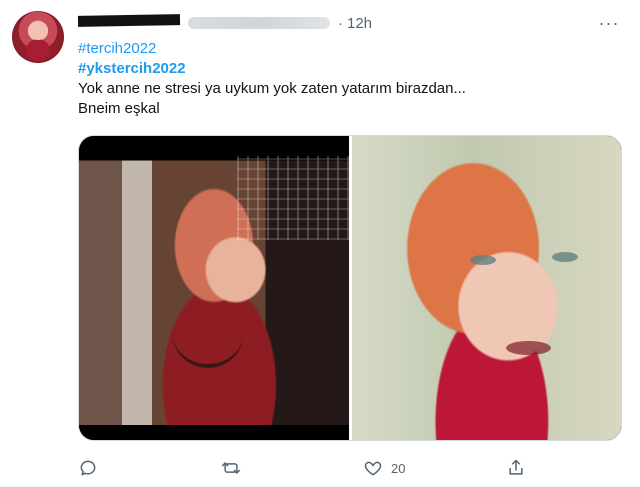 Image resolution: width=640 pixels, height=487 pixels. I want to click on tweet-actions: 20, so click(313, 468).